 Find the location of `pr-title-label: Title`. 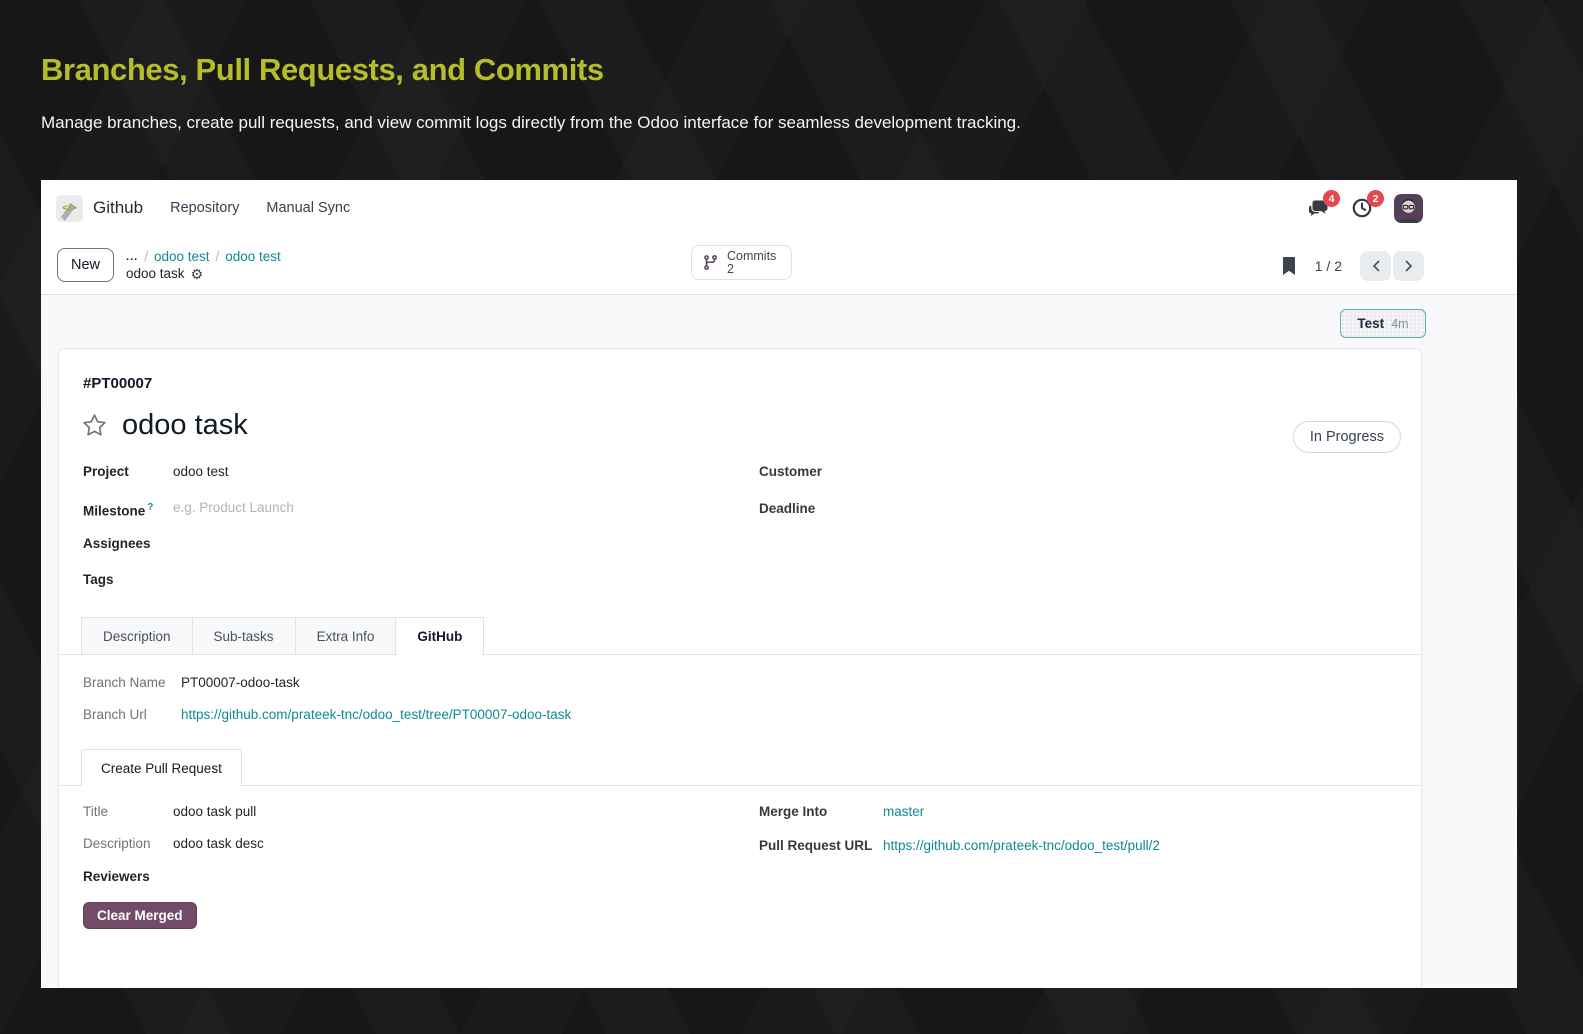

pr-title-label: Title is located at coordinates (96, 811).